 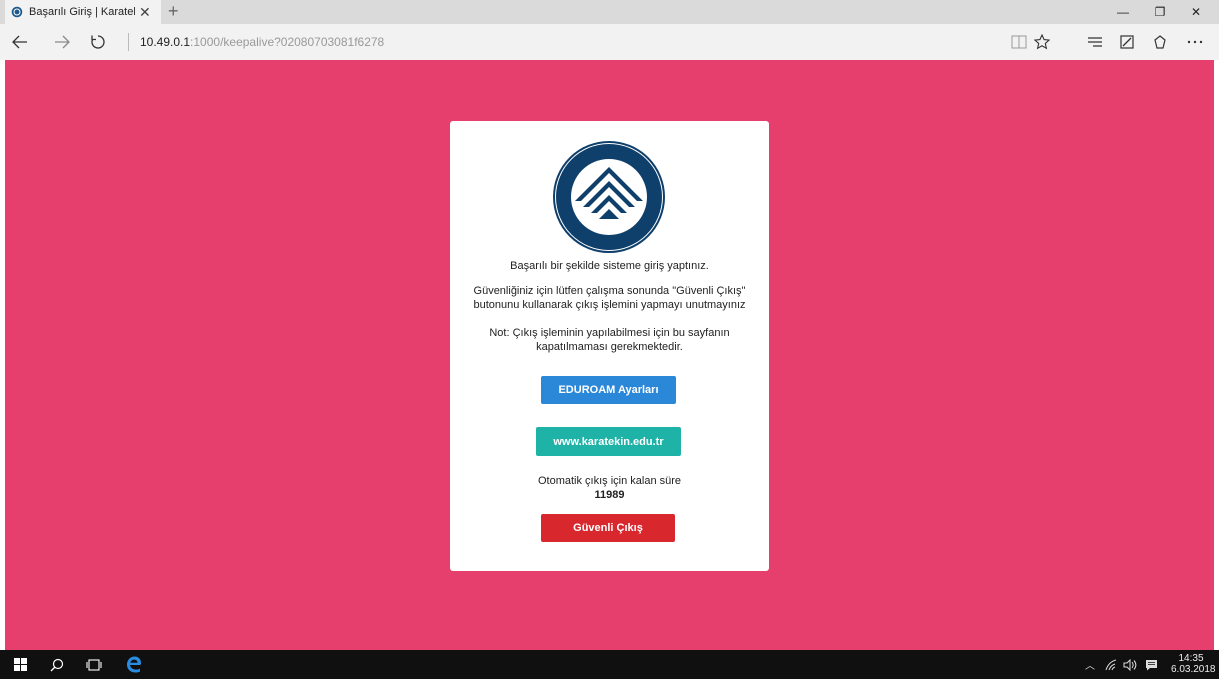 I want to click on tab-close-icon: ✕, so click(x=145, y=12).